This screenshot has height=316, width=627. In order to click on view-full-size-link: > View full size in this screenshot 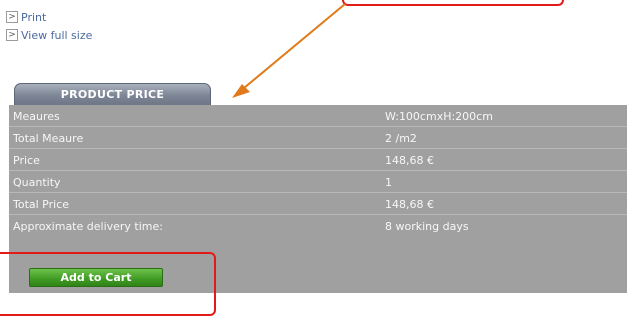, I will do `click(49, 35)`.